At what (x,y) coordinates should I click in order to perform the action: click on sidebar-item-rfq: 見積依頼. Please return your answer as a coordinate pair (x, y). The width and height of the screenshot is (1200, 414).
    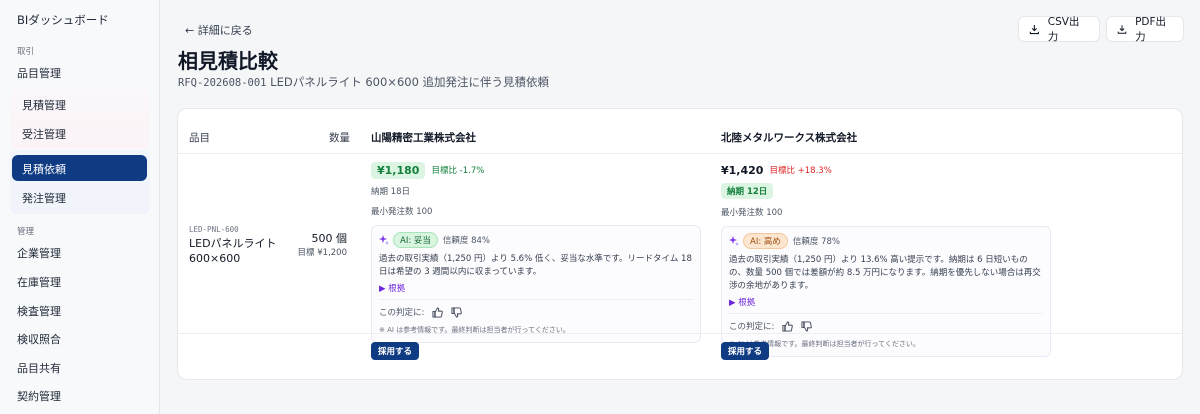
    Looking at the image, I should click on (79, 168).